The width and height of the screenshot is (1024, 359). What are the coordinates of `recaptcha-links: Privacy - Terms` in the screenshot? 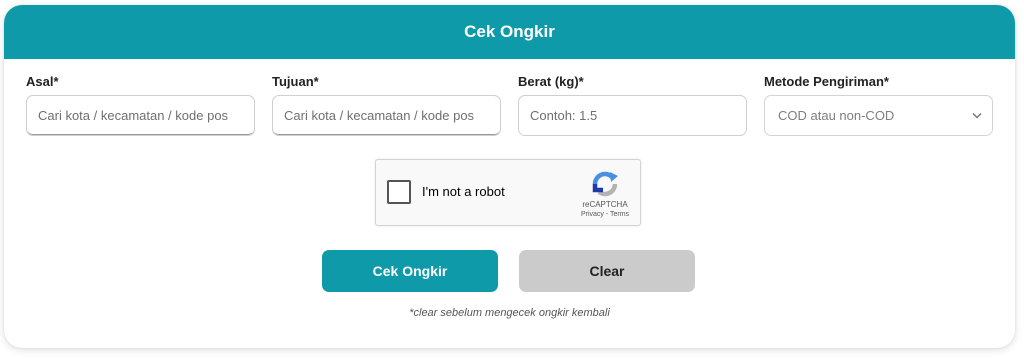 It's located at (605, 214).